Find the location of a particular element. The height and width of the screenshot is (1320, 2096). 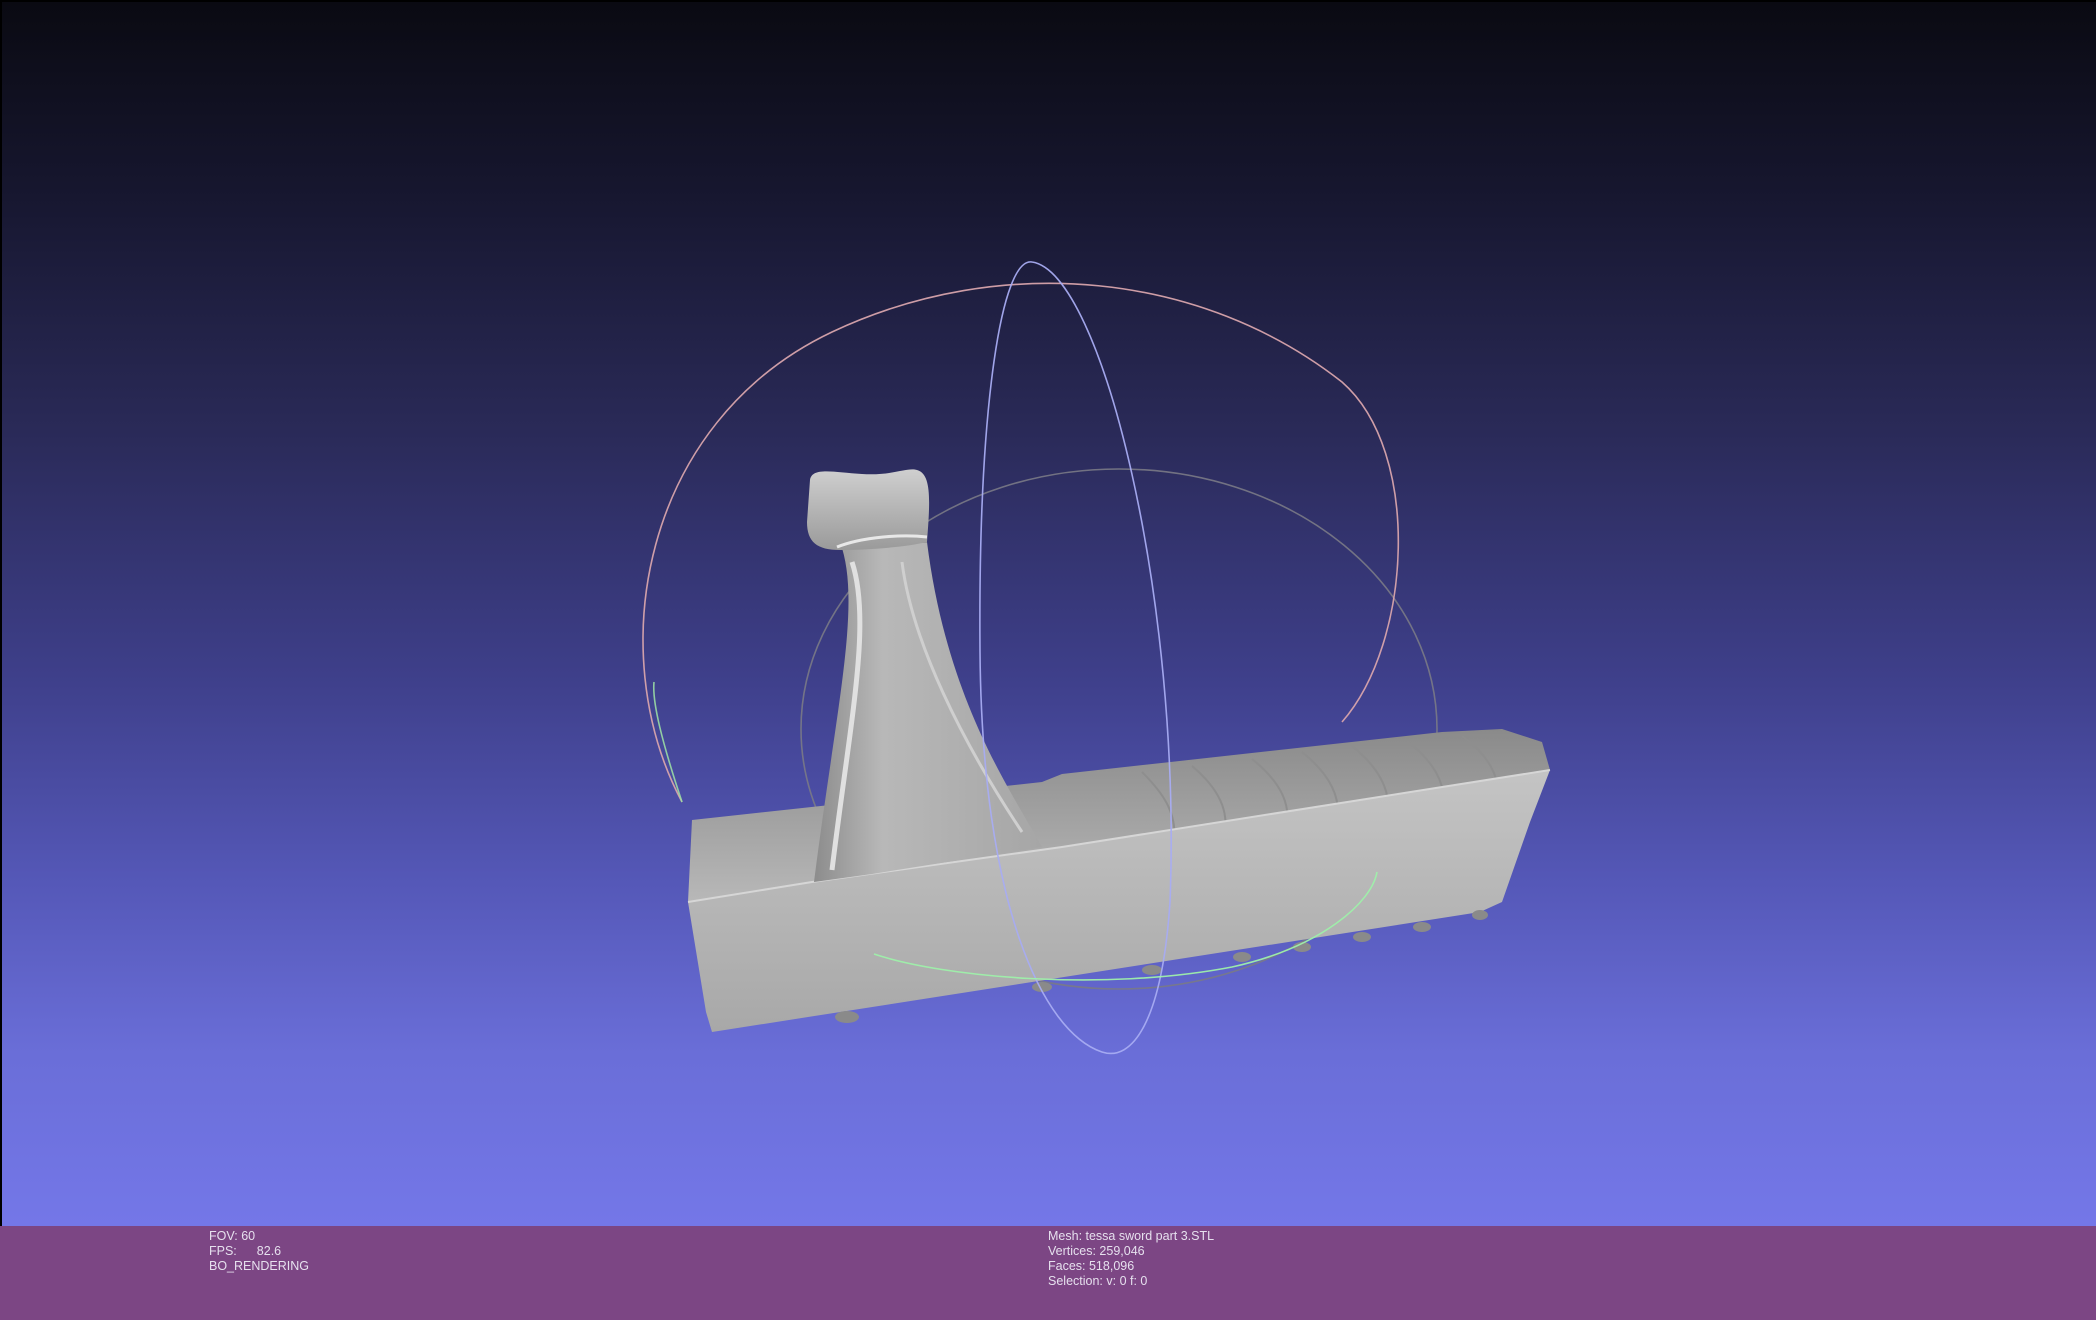

face-count: Faces: 518,096 is located at coordinates (1091, 1266).